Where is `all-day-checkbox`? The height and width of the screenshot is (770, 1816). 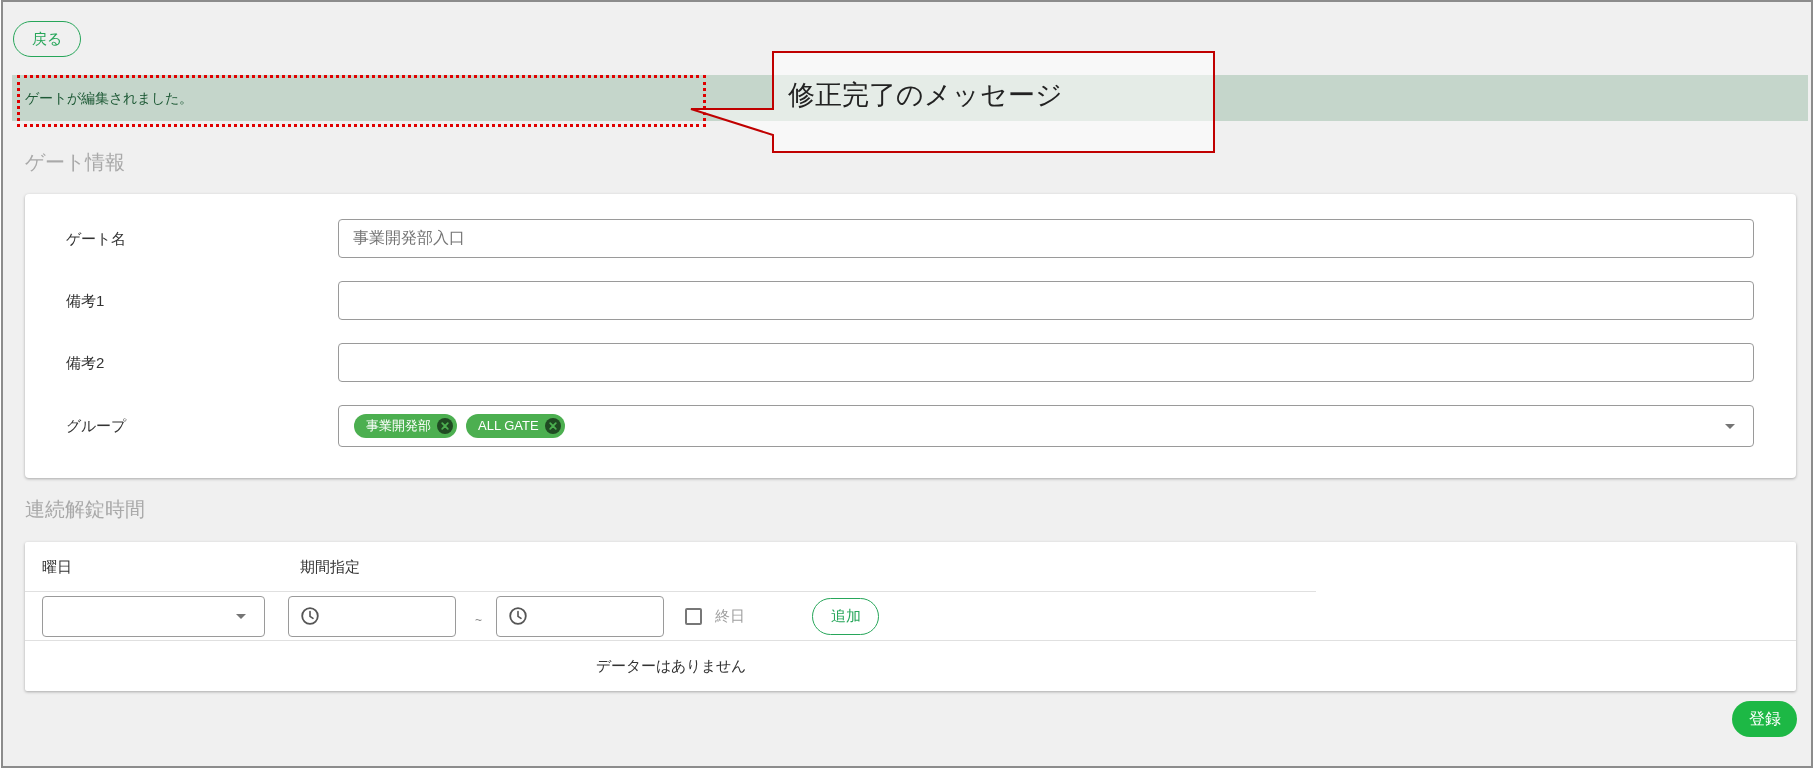
all-day-checkbox is located at coordinates (693, 616).